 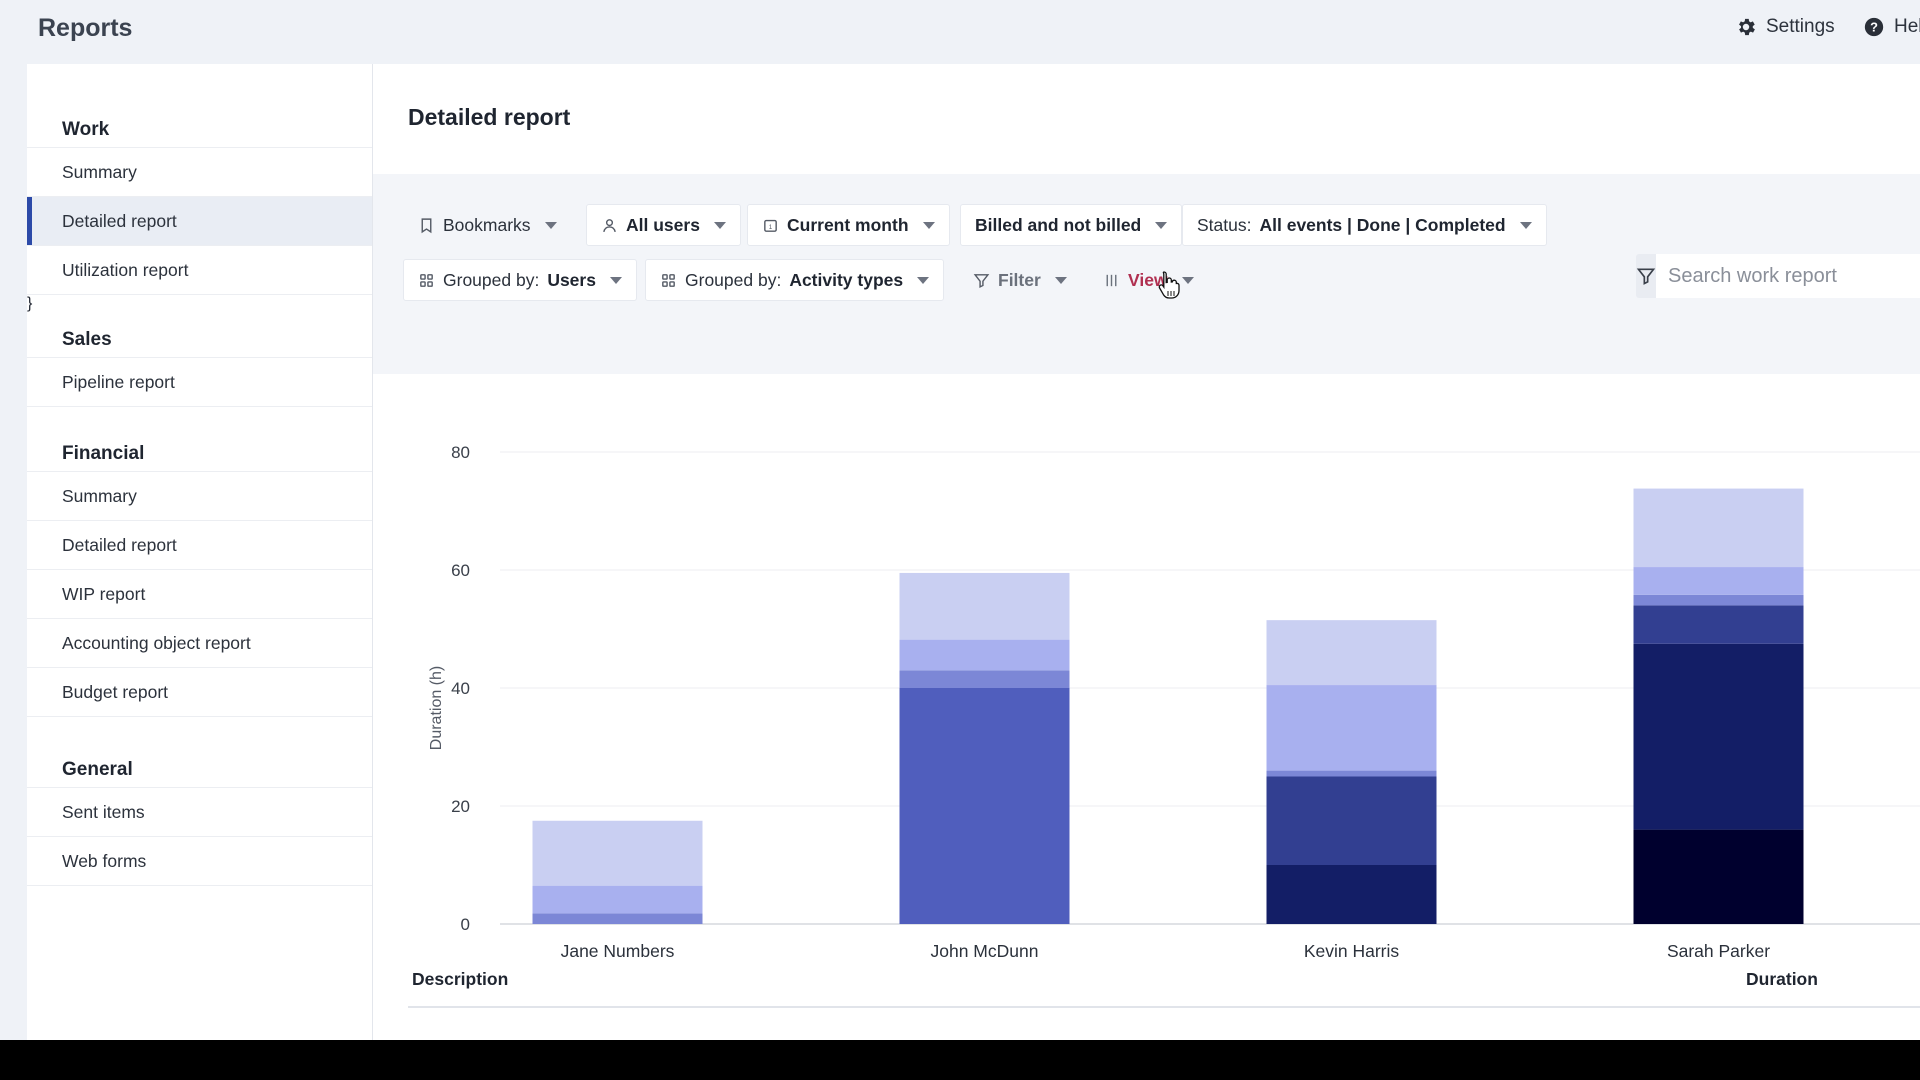 I want to click on group-by-value: Activity types, so click(x=846, y=279).